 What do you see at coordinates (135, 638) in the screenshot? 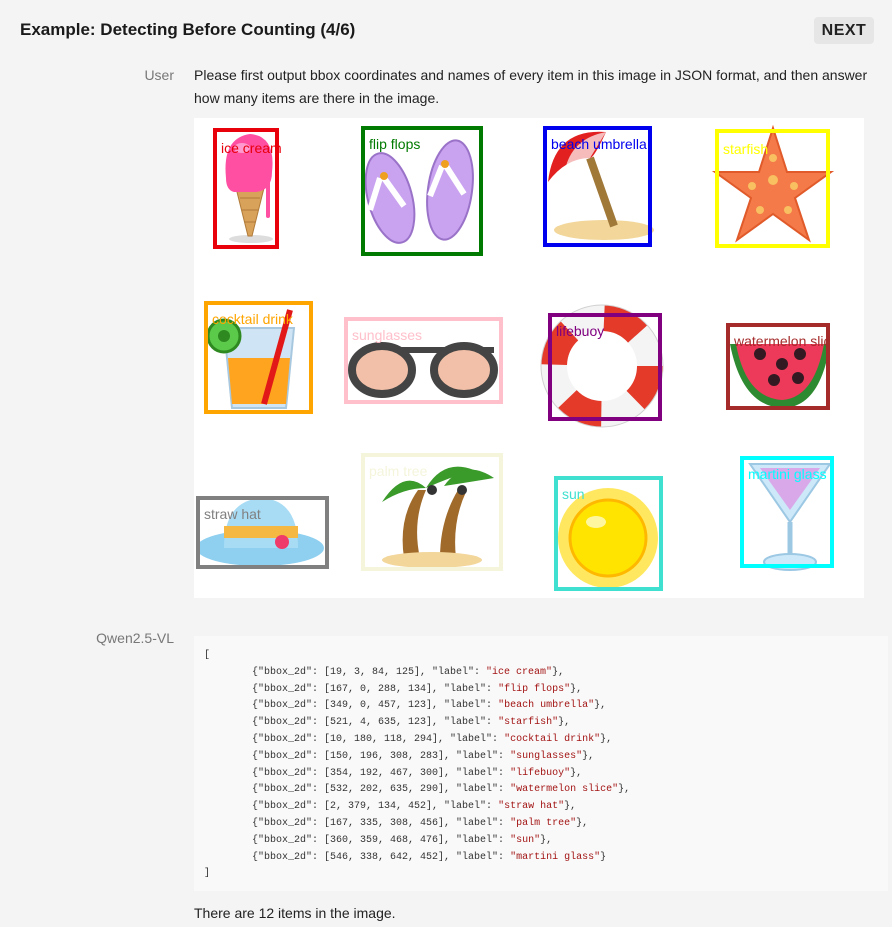
I see `assistant-role-label: Qwen2.5-VL` at bounding box center [135, 638].